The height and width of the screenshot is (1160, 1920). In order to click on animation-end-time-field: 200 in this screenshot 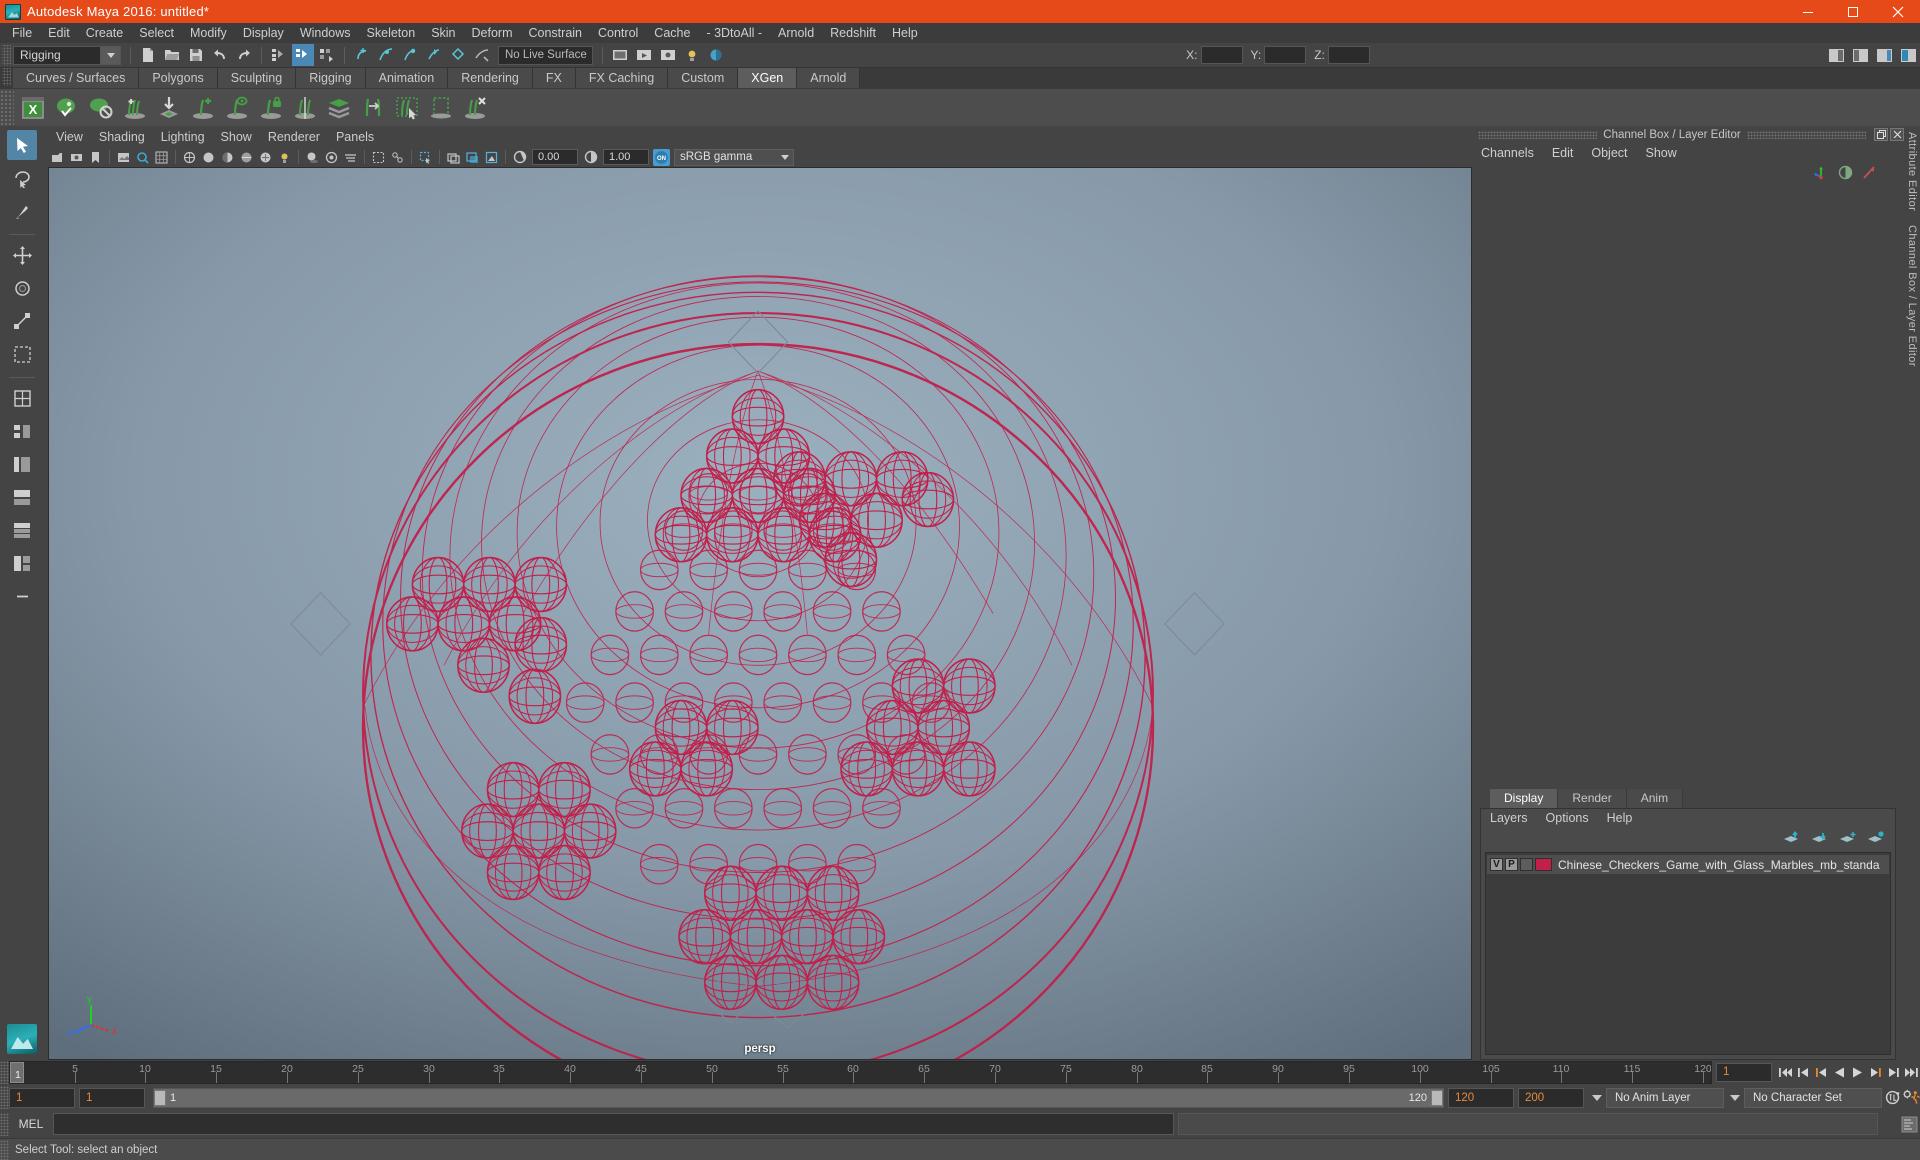, I will do `click(1551, 1097)`.